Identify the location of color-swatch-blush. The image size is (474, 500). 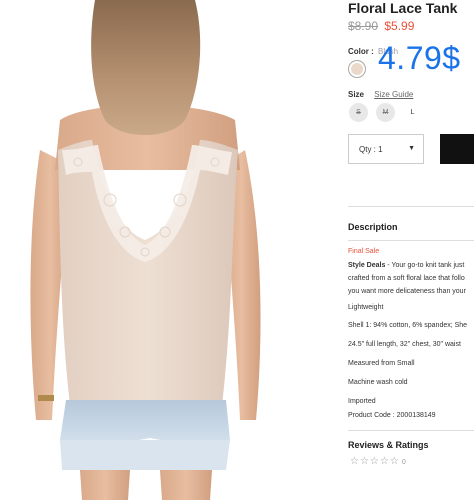
(357, 69).